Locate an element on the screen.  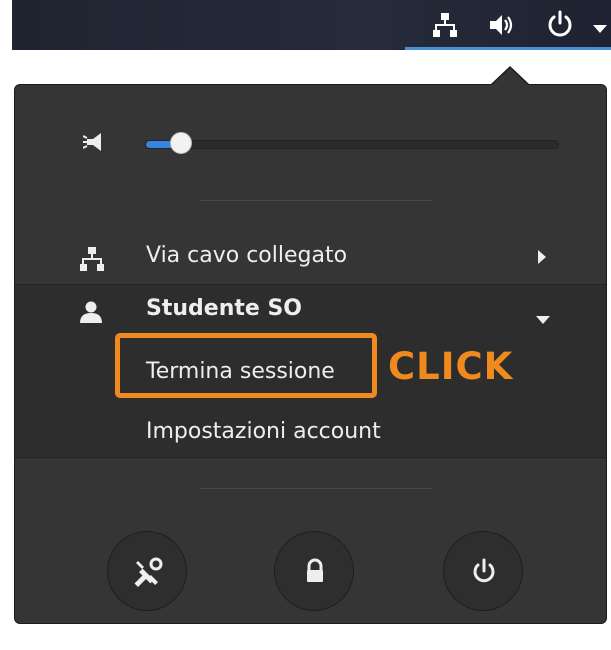
user-icon is located at coordinates (91, 314).